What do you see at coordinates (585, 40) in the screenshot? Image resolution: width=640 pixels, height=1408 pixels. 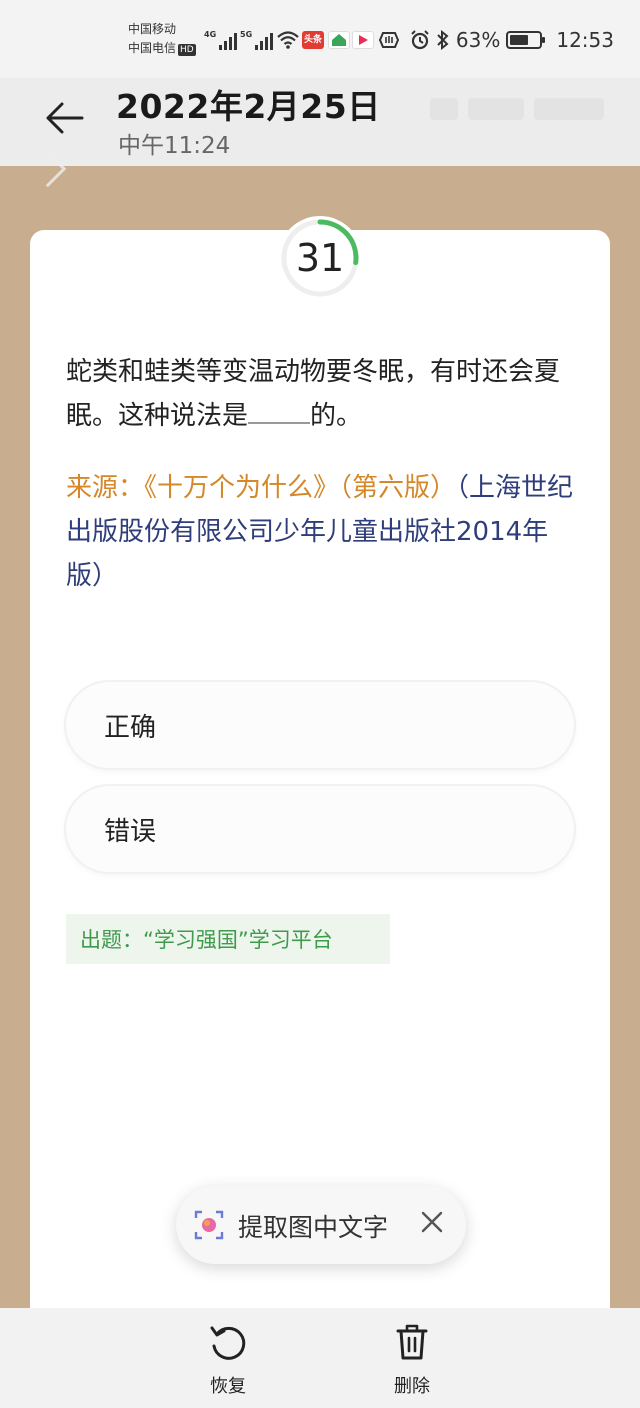 I see `clock: 12:53` at bounding box center [585, 40].